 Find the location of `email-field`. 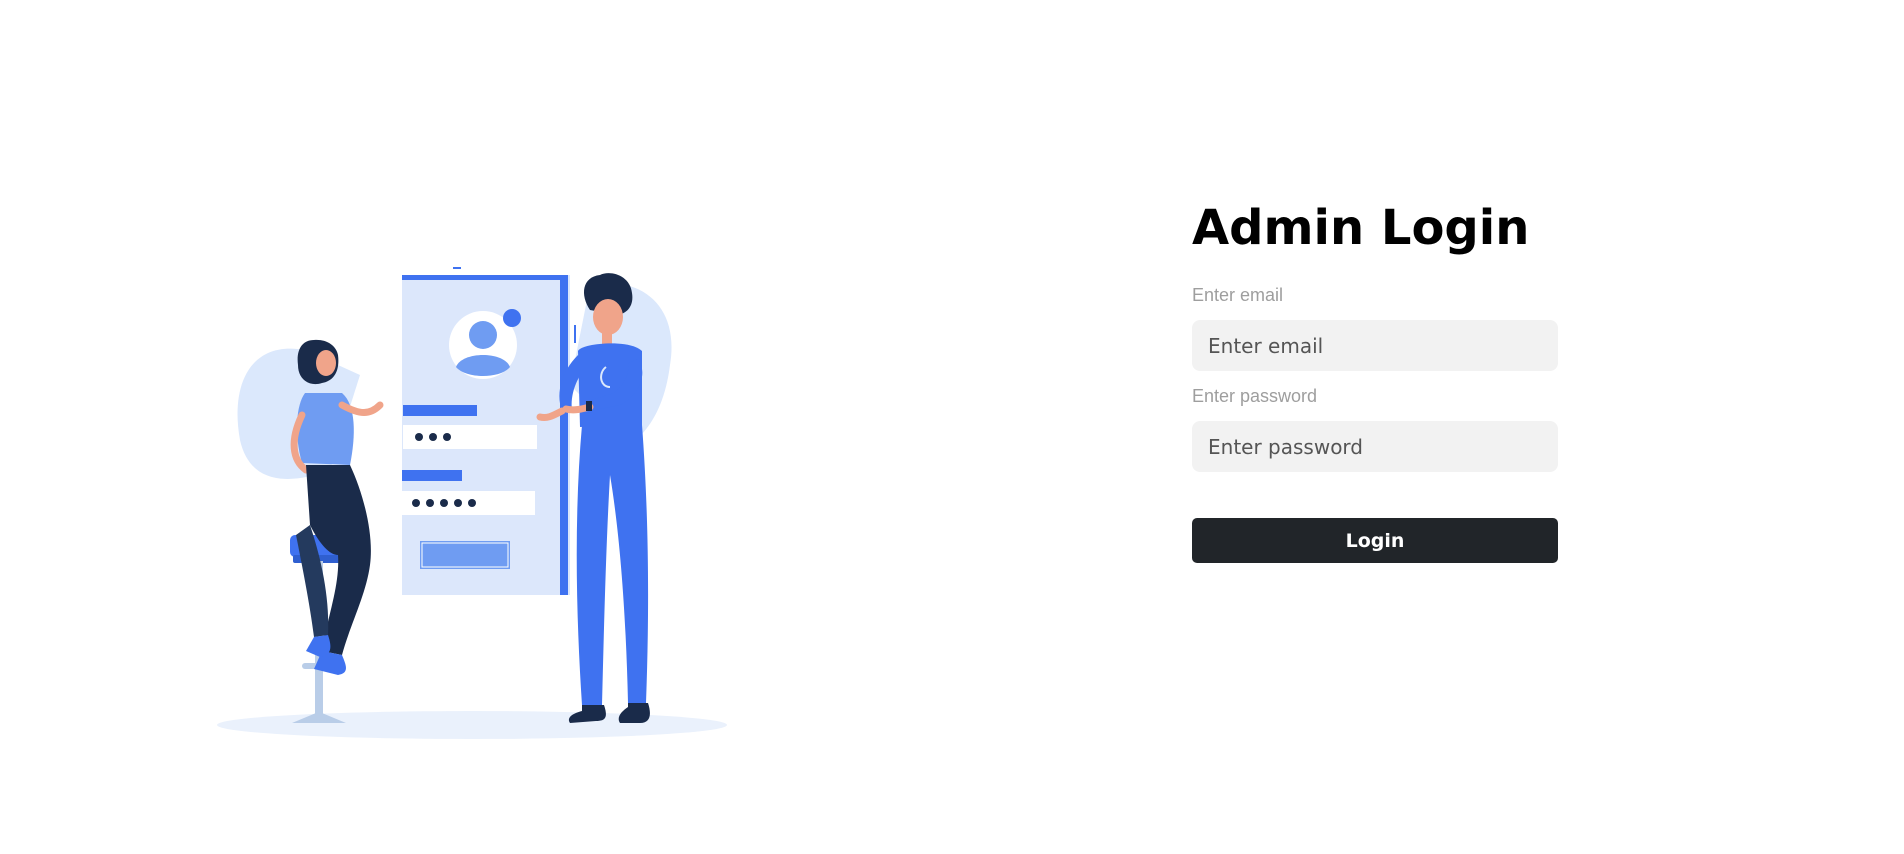

email-field is located at coordinates (1375, 345).